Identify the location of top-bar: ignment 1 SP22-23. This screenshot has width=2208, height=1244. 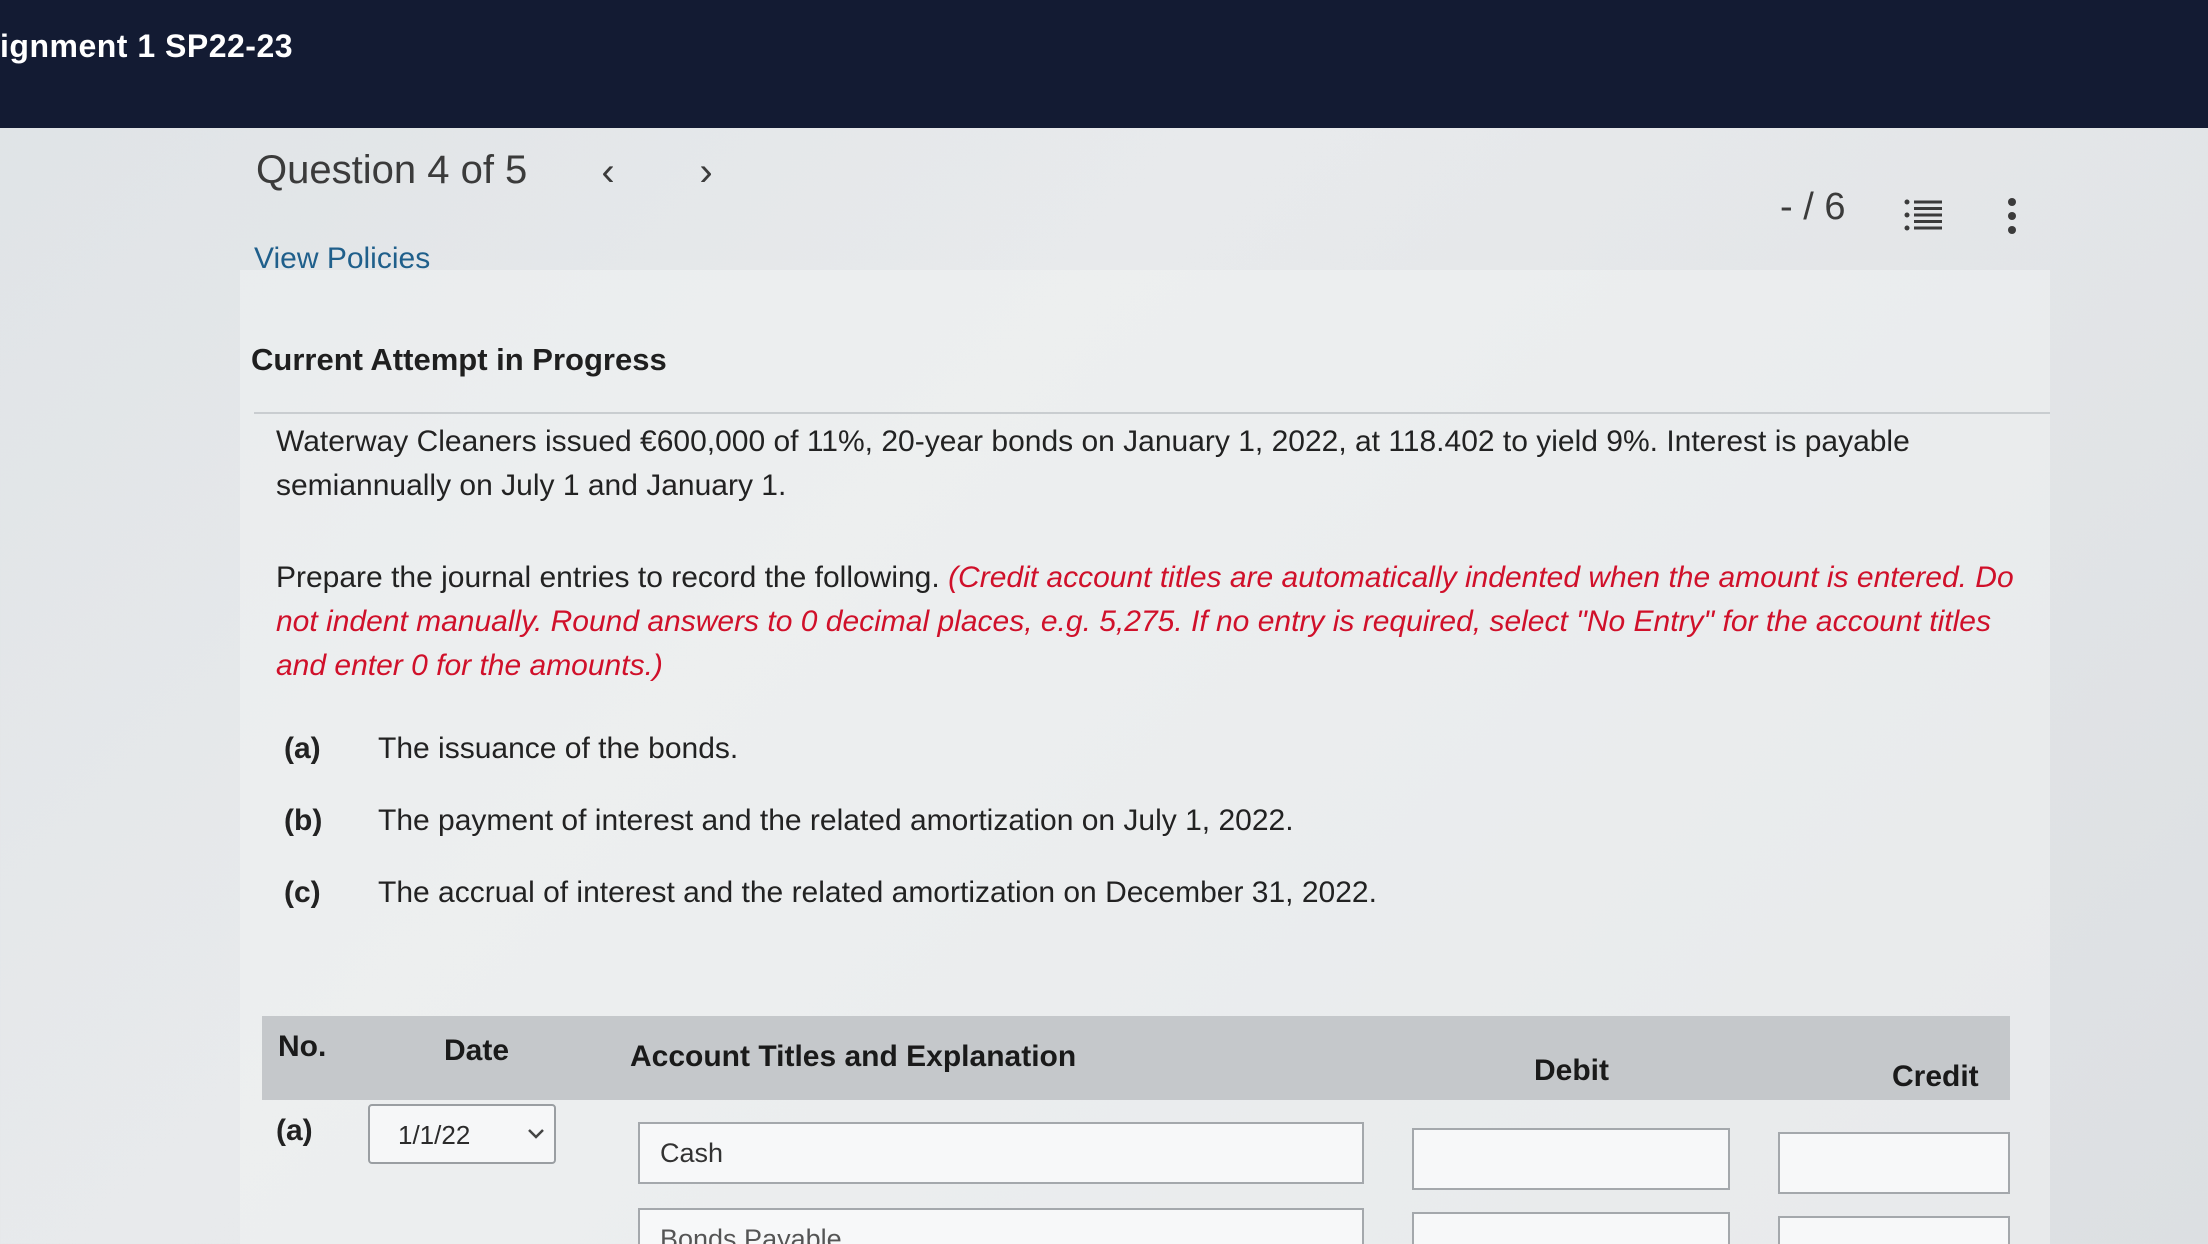
(1104, 64).